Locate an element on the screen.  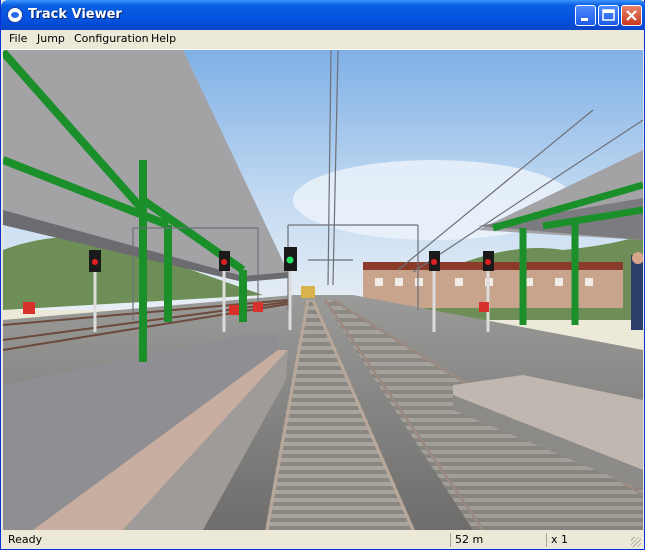
menu-bar: File Jump Configuration Help is located at coordinates (322, 40).